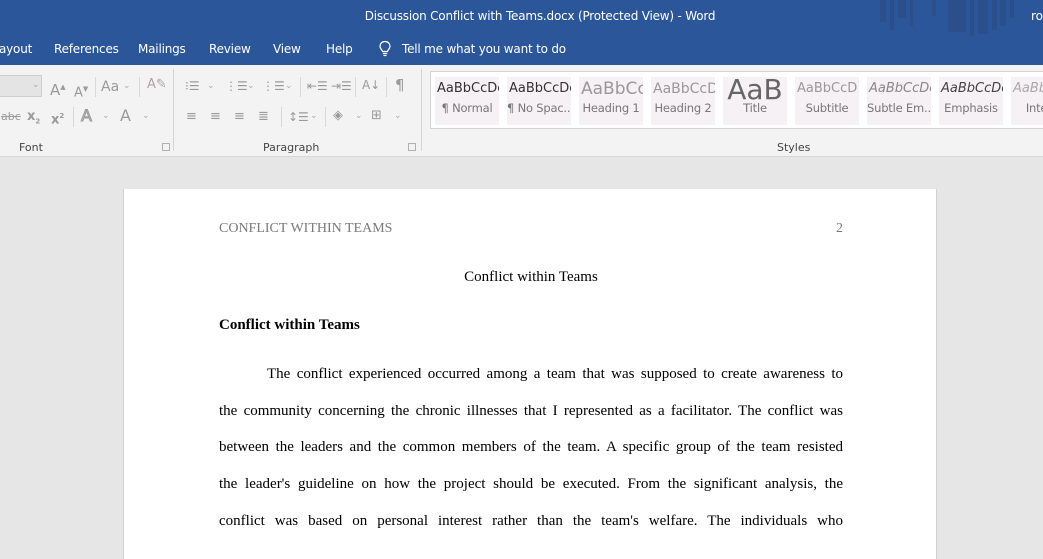  What do you see at coordinates (385, 48) in the screenshot?
I see `lightbulb-icon` at bounding box center [385, 48].